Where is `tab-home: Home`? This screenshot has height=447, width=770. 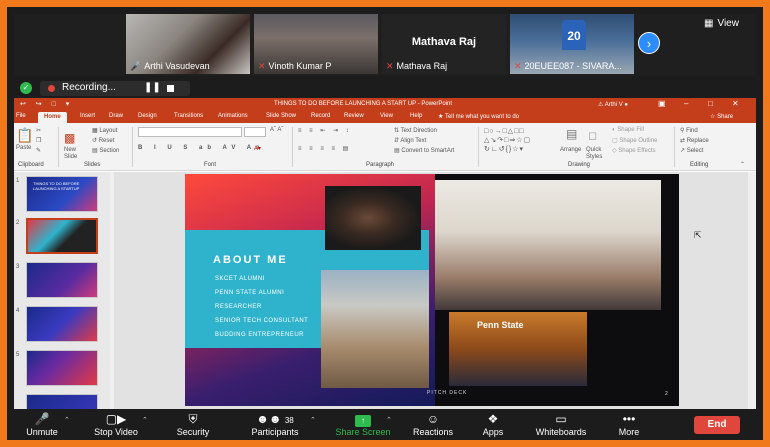 tab-home: Home is located at coordinates (52, 117).